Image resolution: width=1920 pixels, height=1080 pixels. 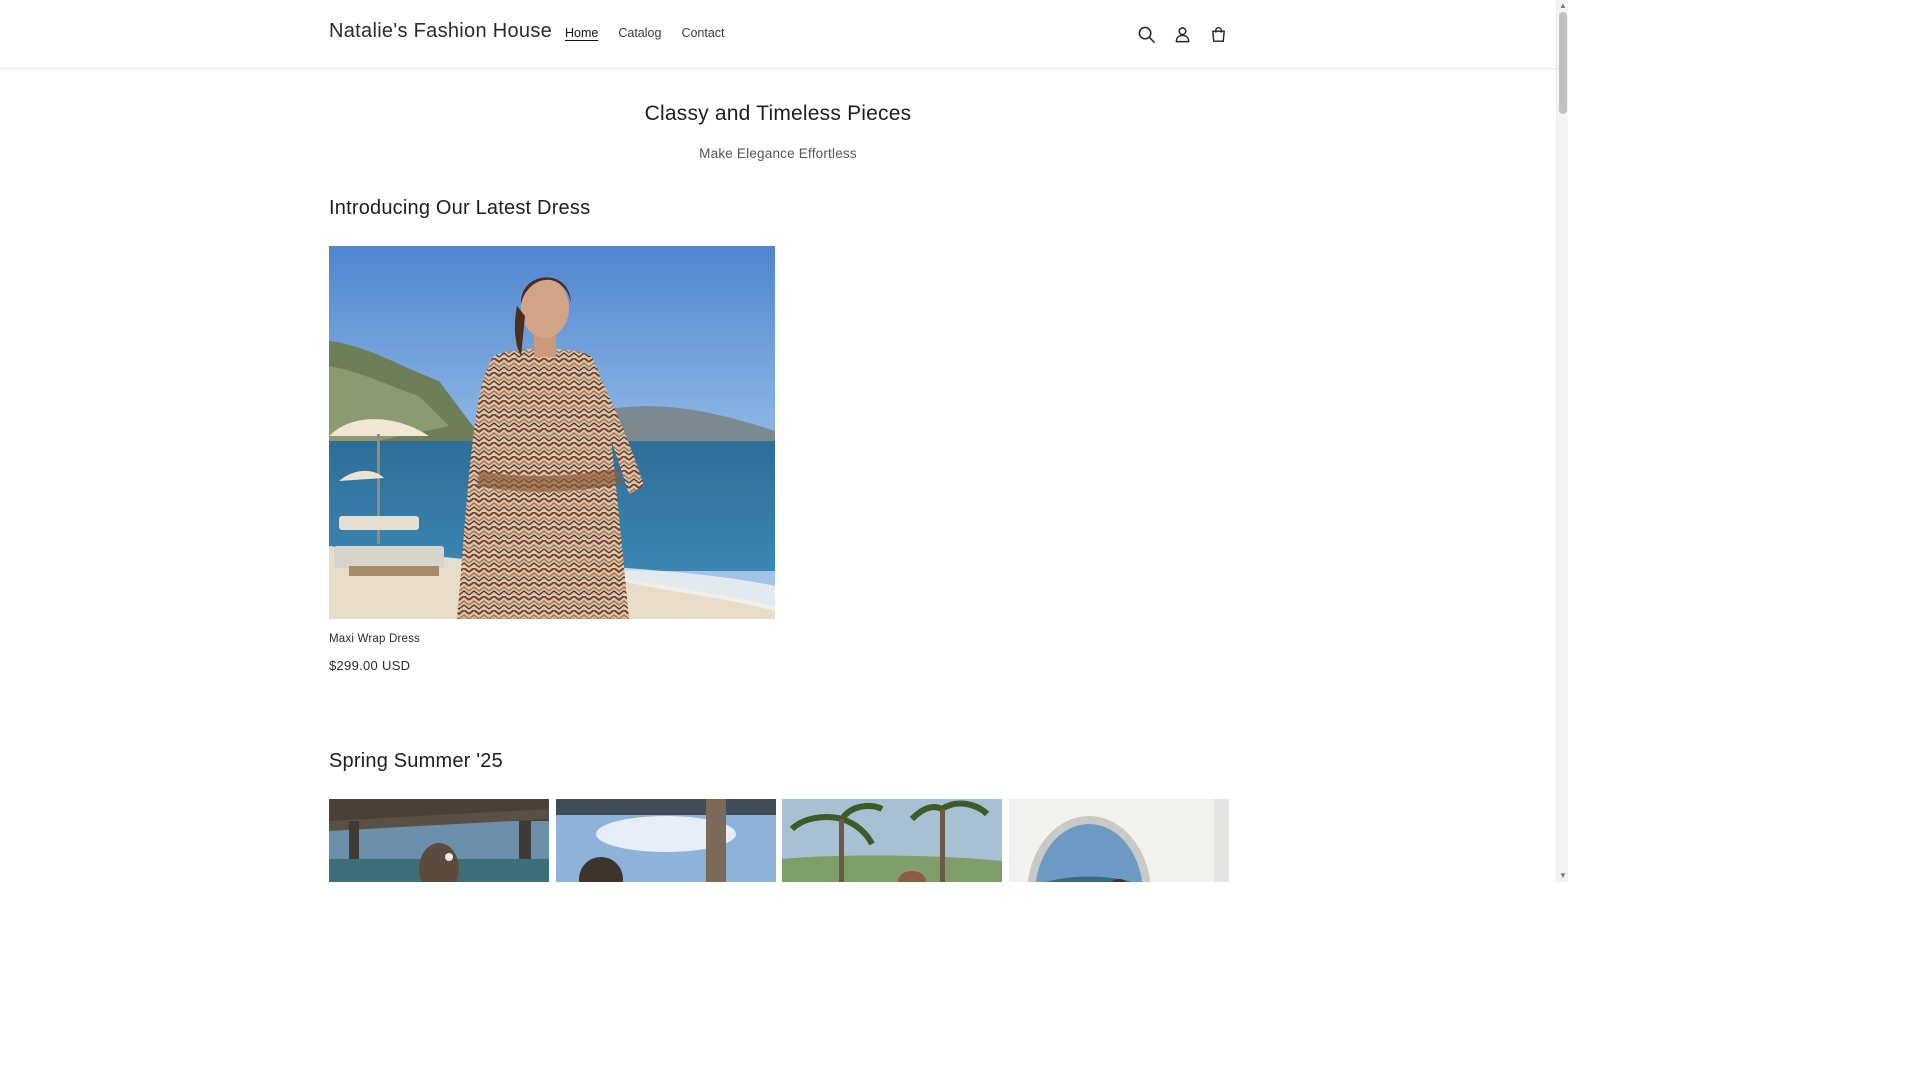 What do you see at coordinates (581, 33) in the screenshot?
I see `nav-home: Home` at bounding box center [581, 33].